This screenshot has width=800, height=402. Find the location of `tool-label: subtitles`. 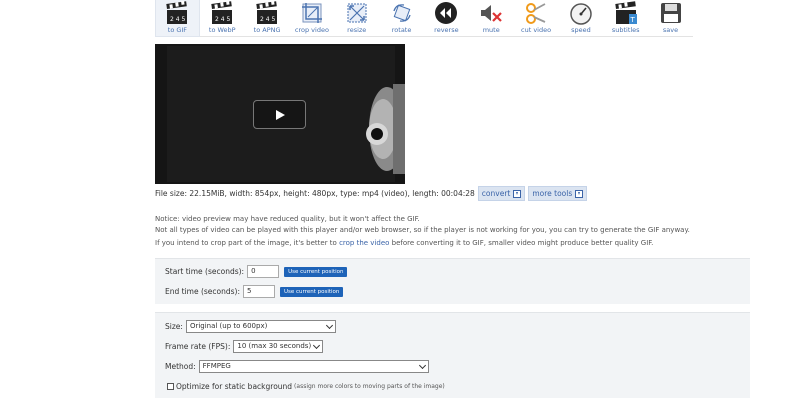

tool-label: subtitles is located at coordinates (625, 30).